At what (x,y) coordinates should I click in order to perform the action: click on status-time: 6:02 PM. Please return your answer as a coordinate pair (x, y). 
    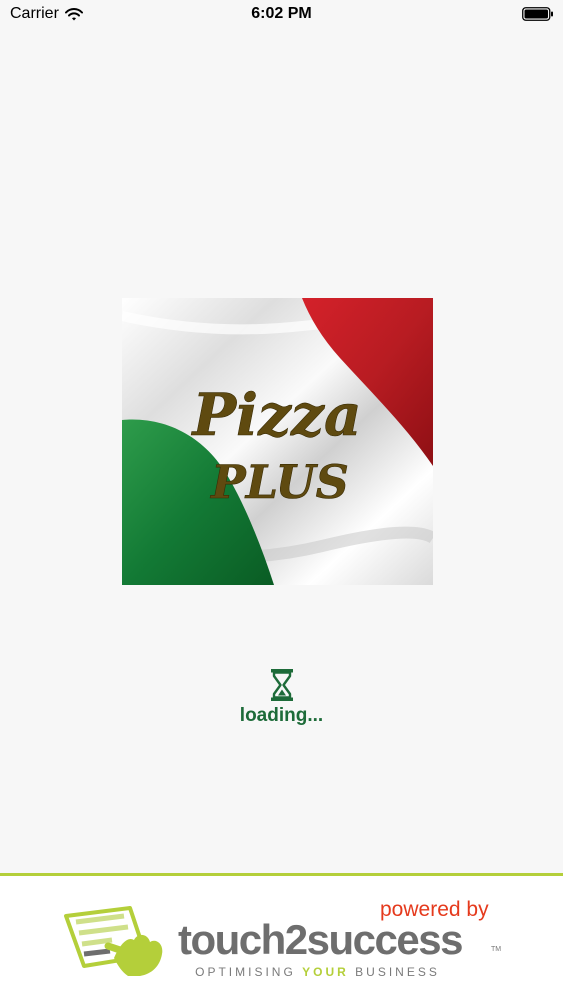
    Looking at the image, I should click on (281, 13).